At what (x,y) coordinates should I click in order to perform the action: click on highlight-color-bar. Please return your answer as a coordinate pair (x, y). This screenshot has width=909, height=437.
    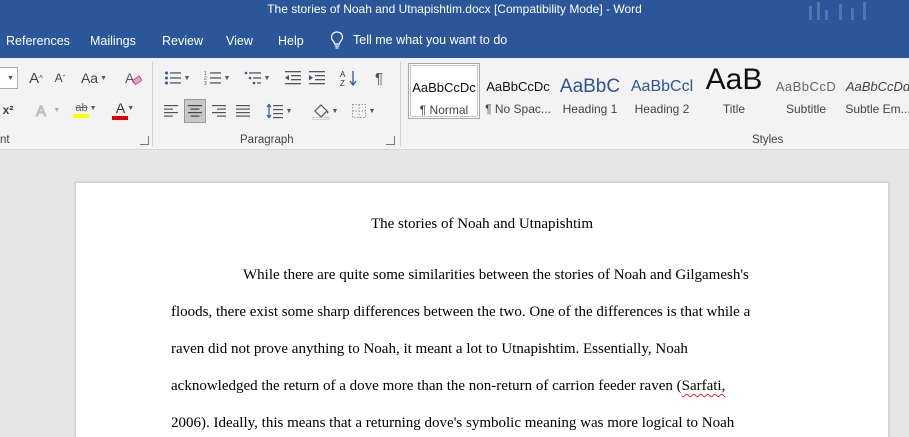
    Looking at the image, I should click on (81, 116).